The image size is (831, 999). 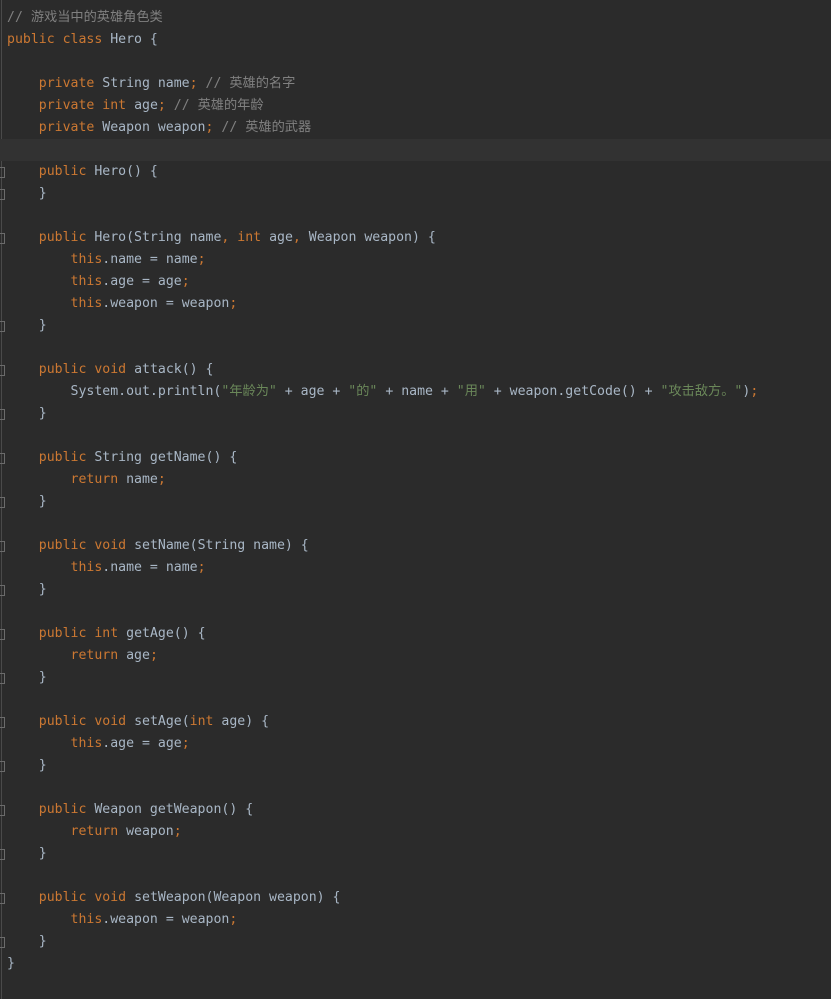 What do you see at coordinates (415, 634) in the screenshot?
I see `code-line: public int getAge() {` at bounding box center [415, 634].